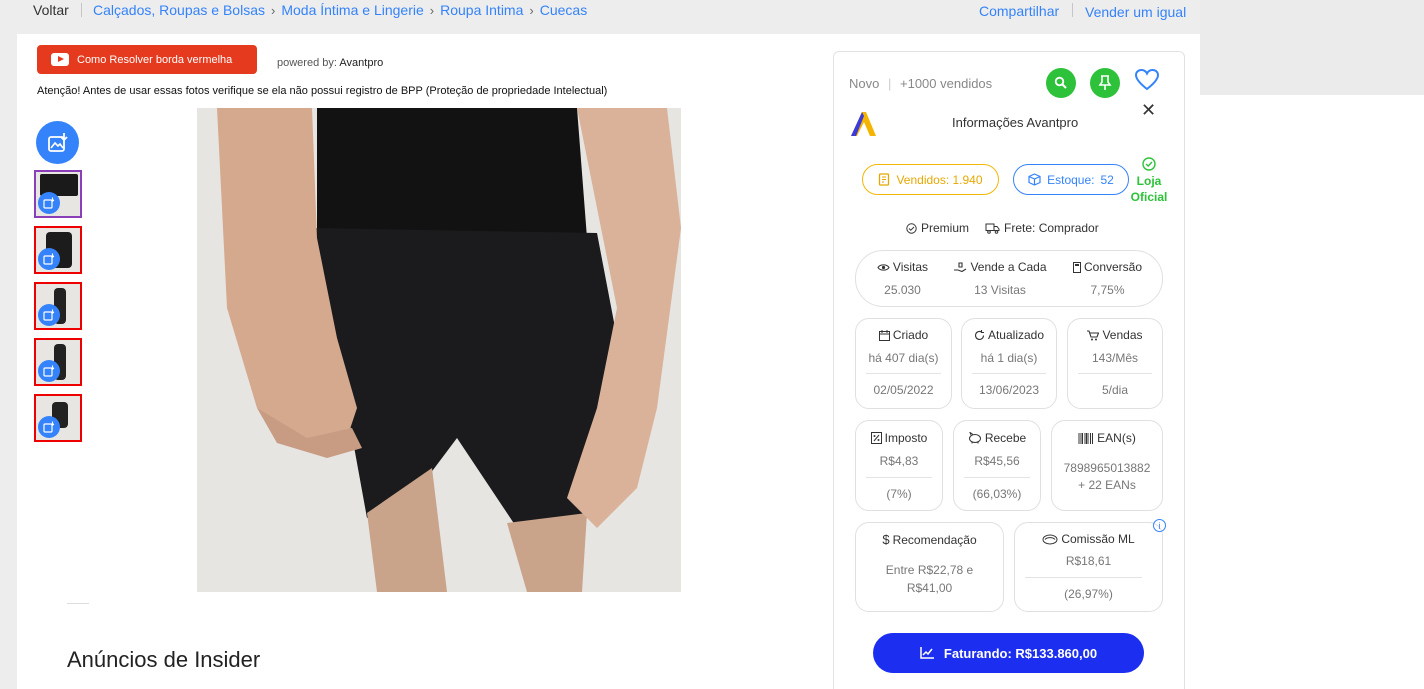 The image size is (1424, 689). What do you see at coordinates (1005, 438) in the screenshot?
I see `receive-label-text: Recebe` at bounding box center [1005, 438].